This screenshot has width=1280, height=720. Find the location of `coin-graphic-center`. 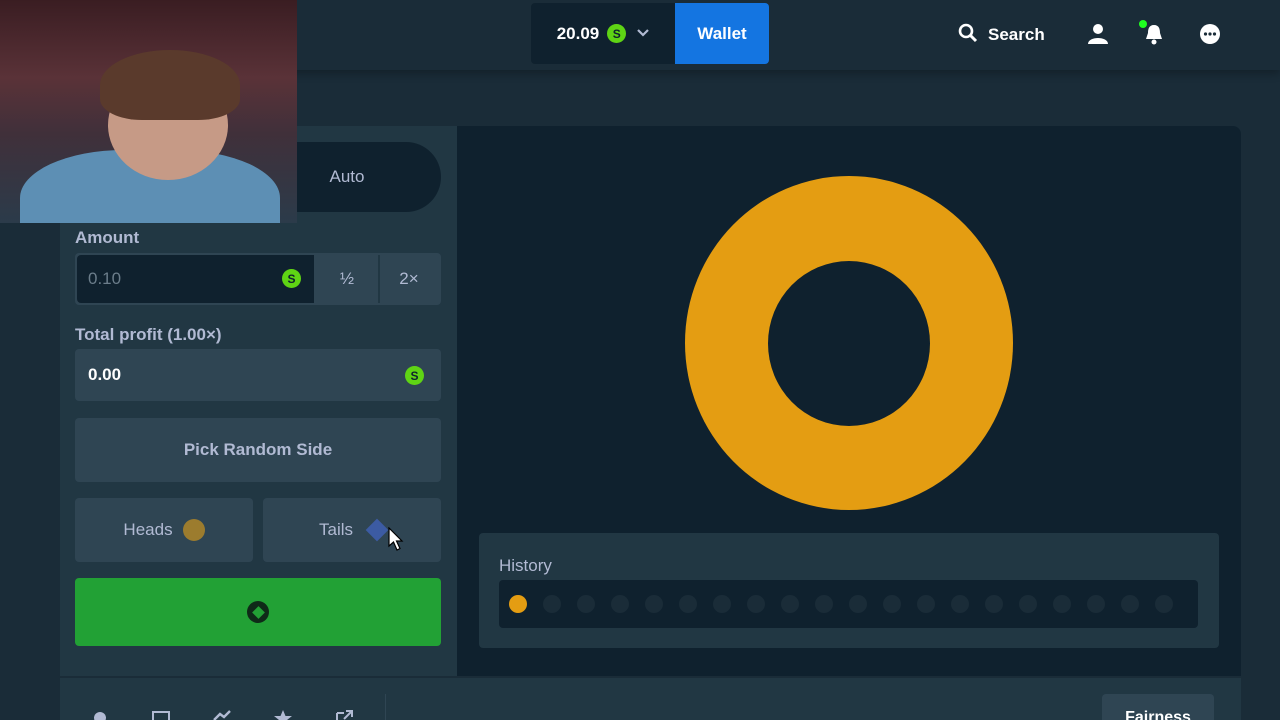

coin-graphic-center is located at coordinates (849, 343).